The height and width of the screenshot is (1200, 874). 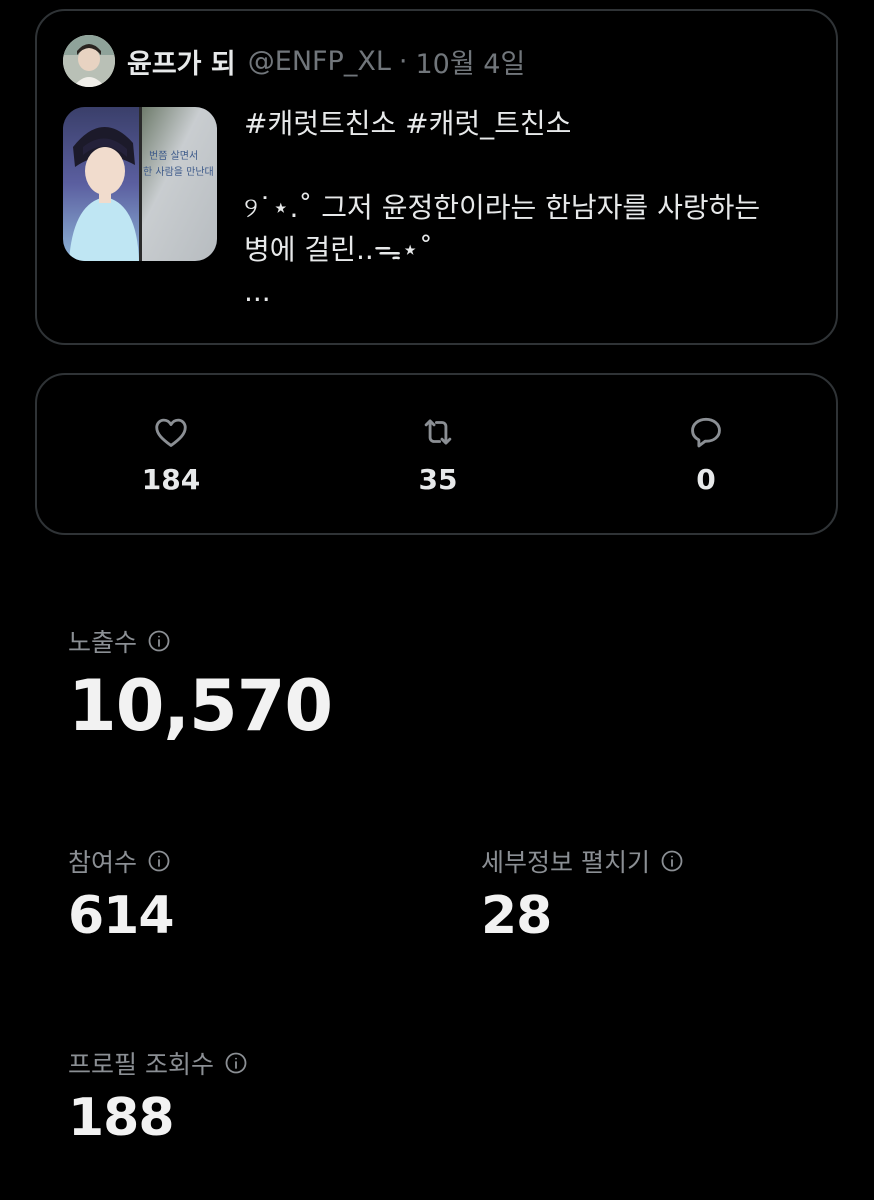 What do you see at coordinates (140, 184) in the screenshot?
I see `post-media-thumbnail: 번쯤 살면서 한 사람을 만난대` at bounding box center [140, 184].